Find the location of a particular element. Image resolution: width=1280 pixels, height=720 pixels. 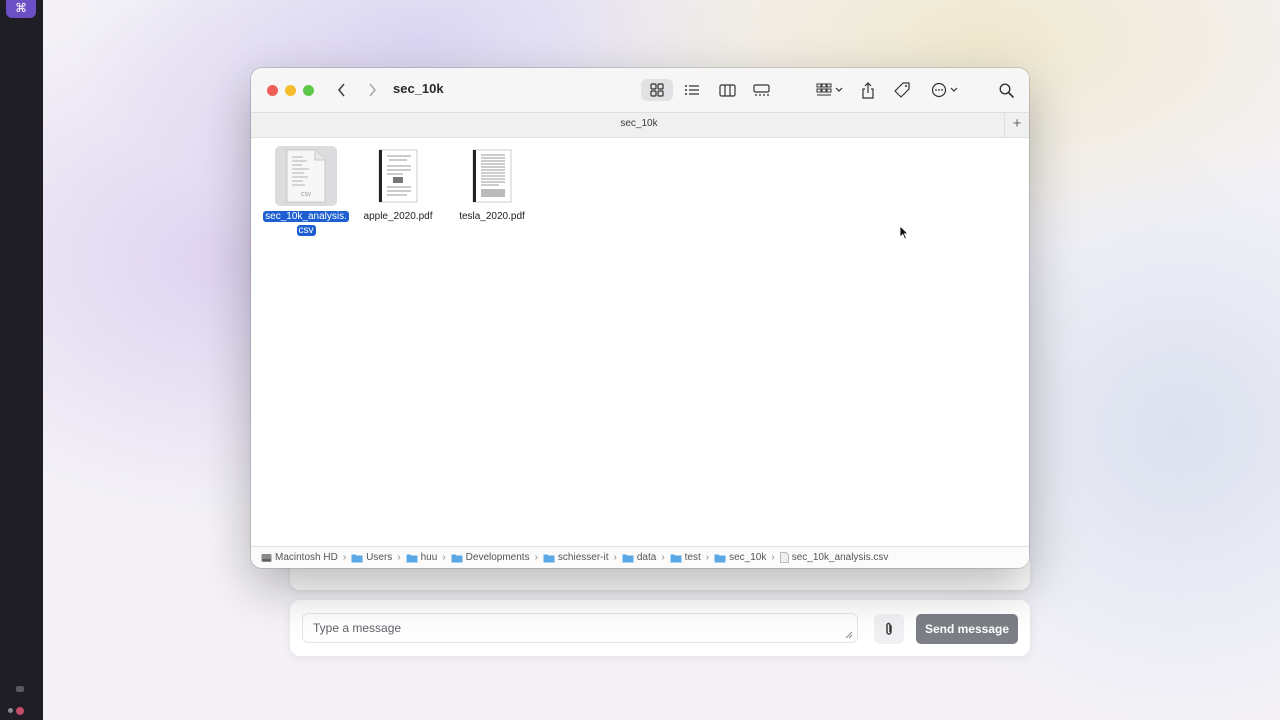

path-item: test is located at coordinates (685, 557).